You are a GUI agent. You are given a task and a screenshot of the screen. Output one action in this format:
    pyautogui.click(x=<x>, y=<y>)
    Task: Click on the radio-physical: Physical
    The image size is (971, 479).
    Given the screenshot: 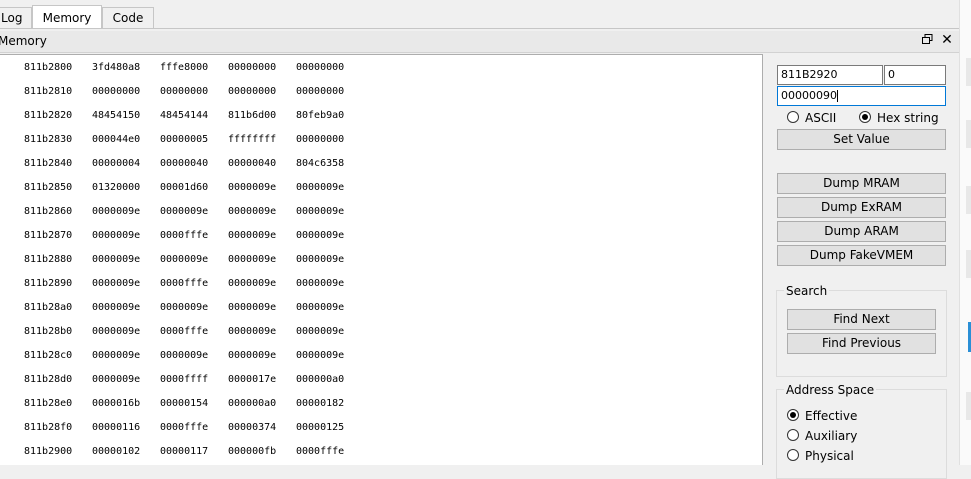 What is the action you would take?
    pyautogui.click(x=847, y=456)
    